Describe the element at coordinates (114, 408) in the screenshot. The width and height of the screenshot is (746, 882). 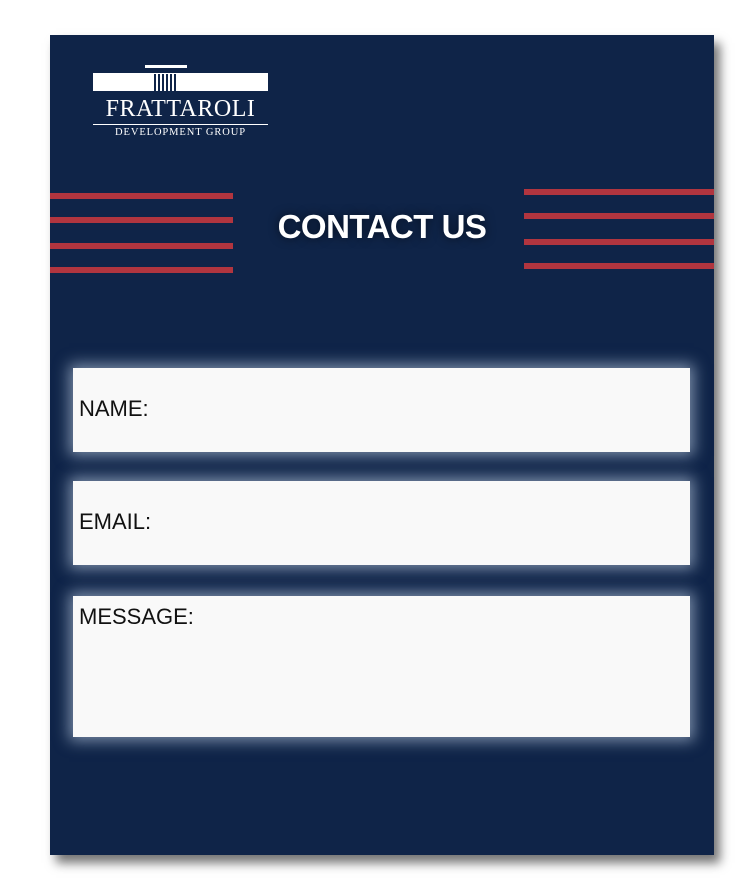
I see `name-label: NAME:` at that location.